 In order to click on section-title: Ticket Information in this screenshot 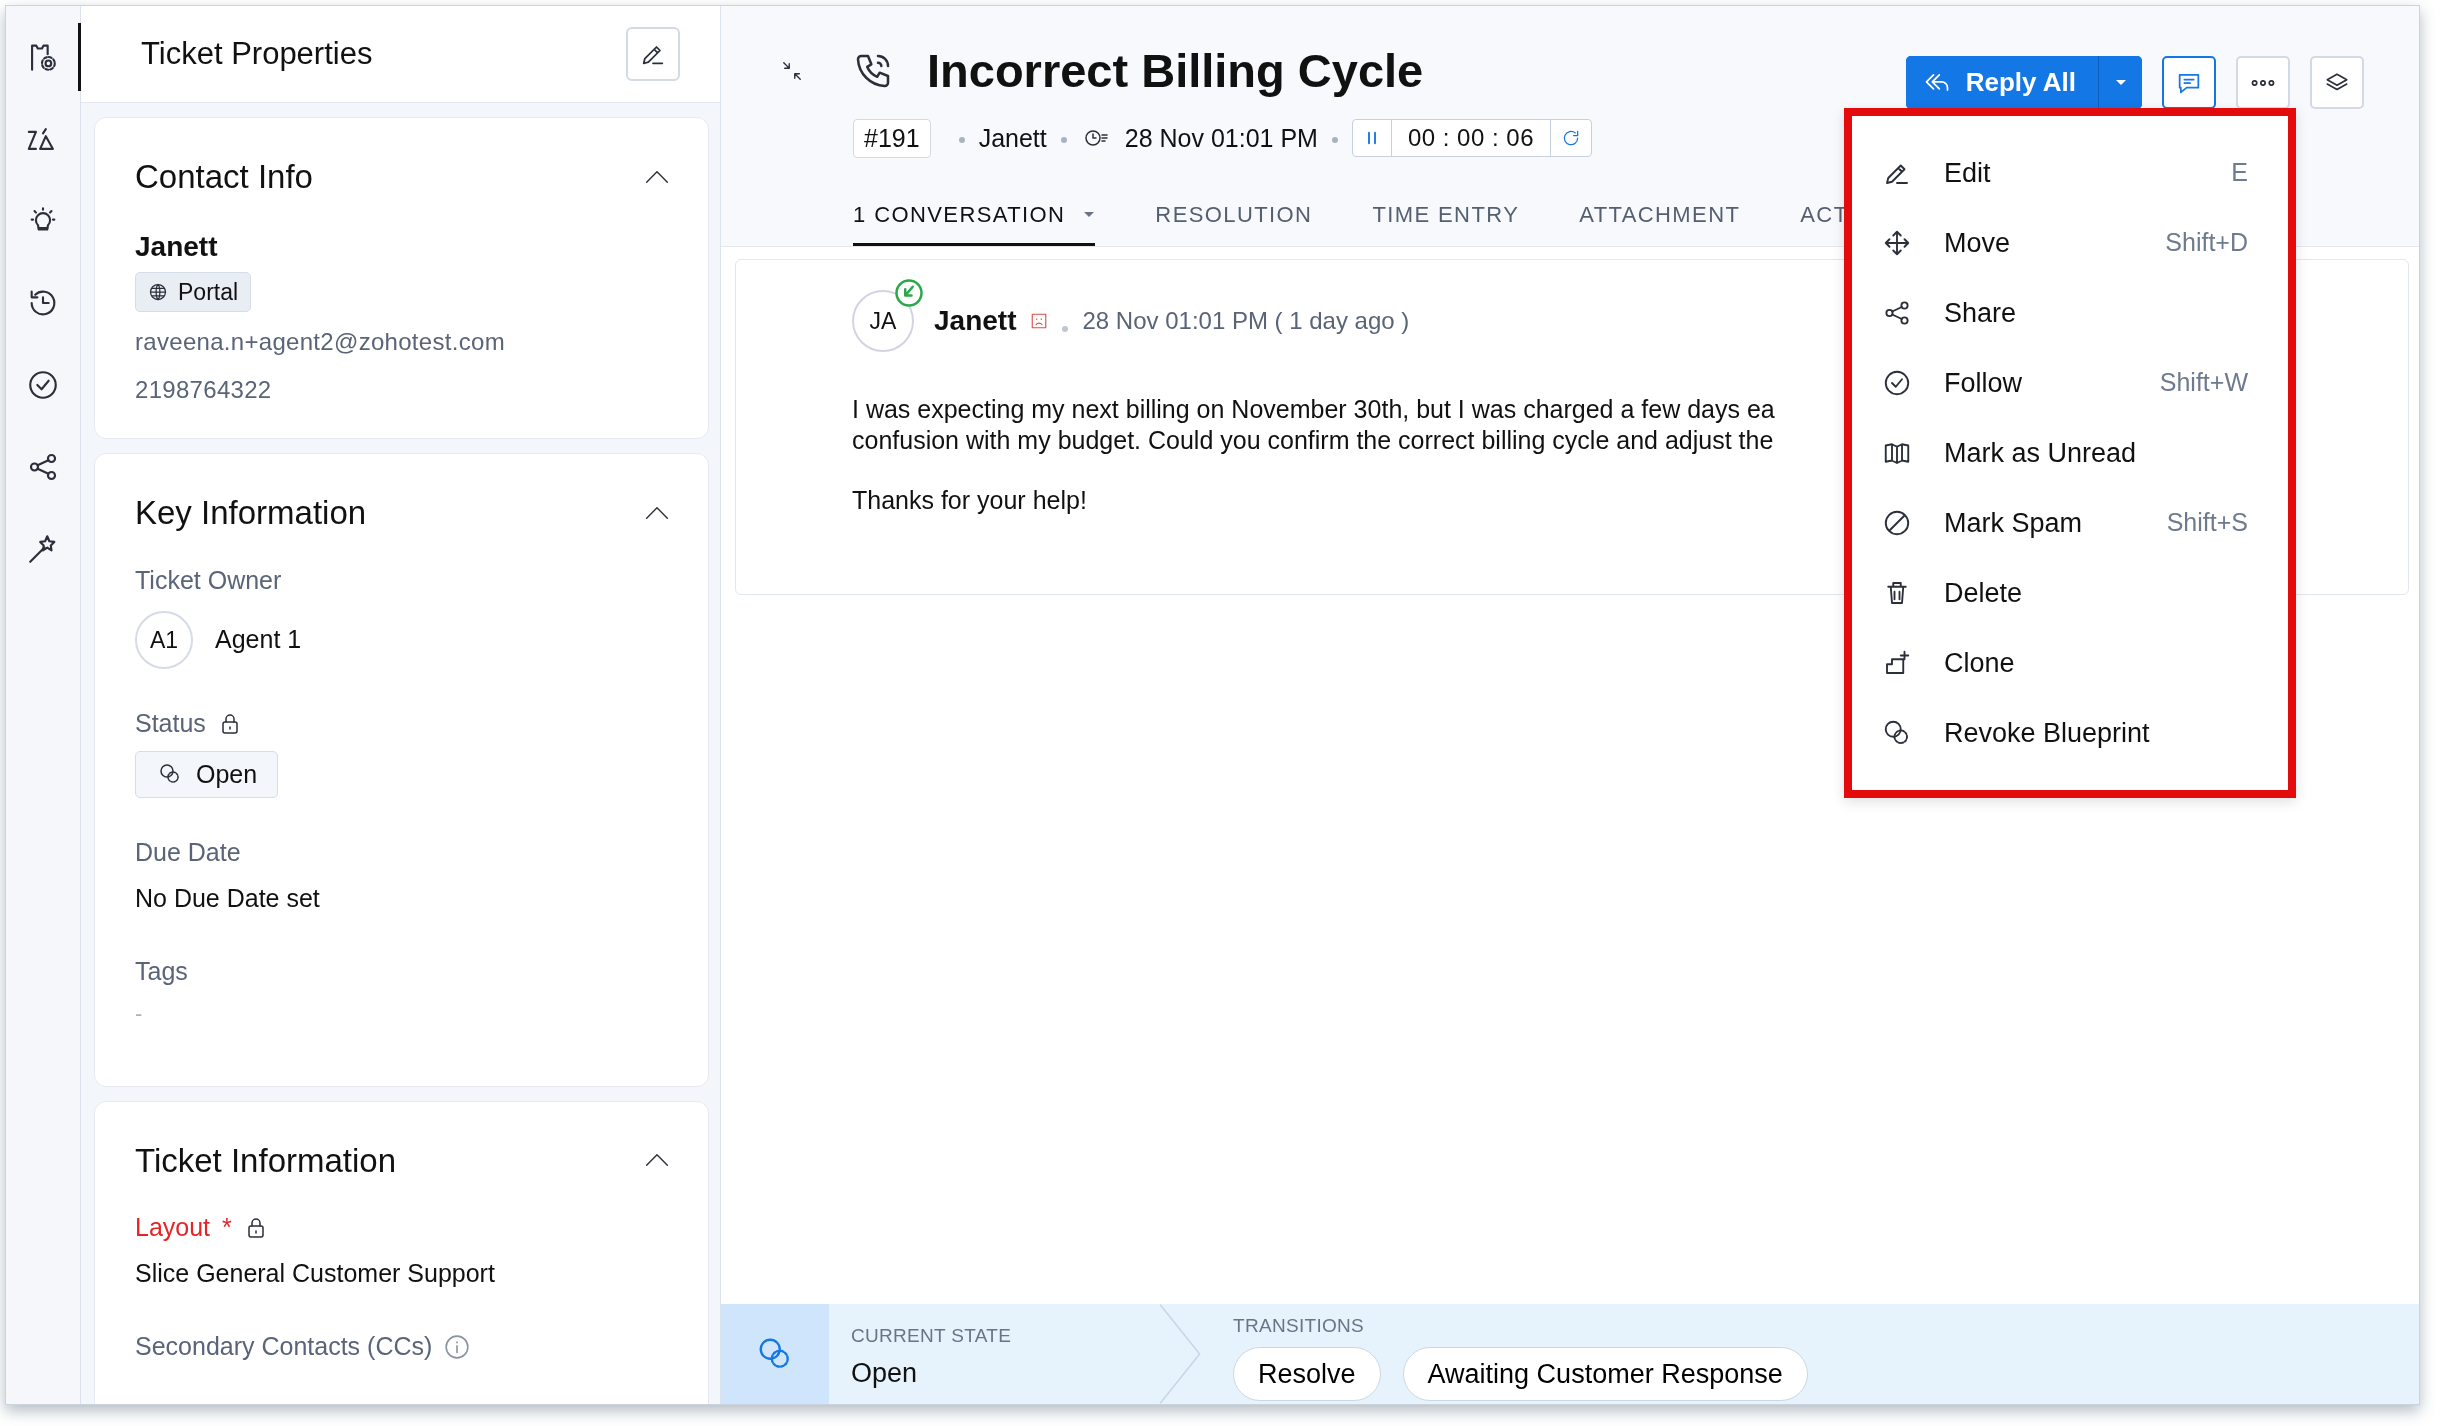, I will do `click(266, 1160)`.